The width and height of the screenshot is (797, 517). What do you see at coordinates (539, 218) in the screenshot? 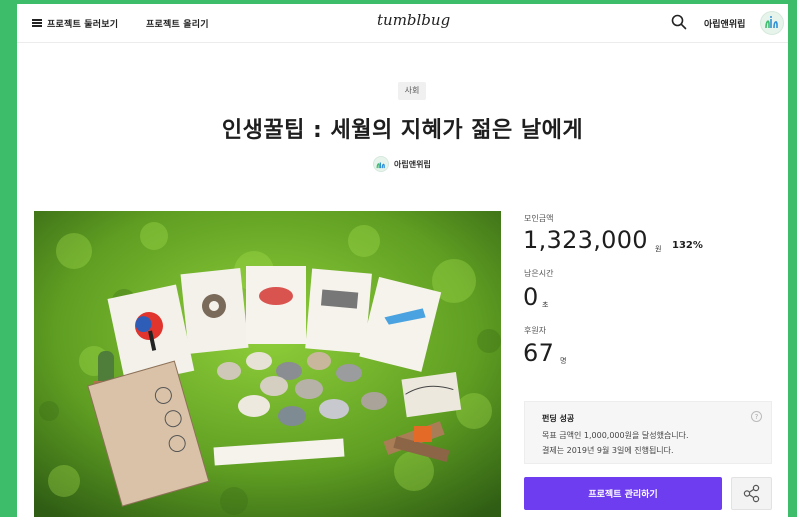
I see `raised-amount-label: 모인금액` at bounding box center [539, 218].